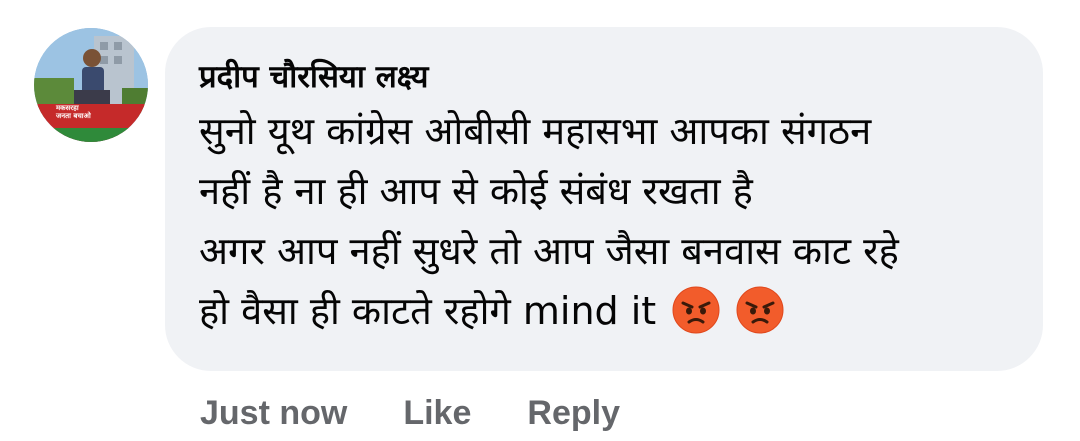 This screenshot has width=1080, height=441. Describe the element at coordinates (67, 108) in the screenshot. I see `avatar-caption-line: मकसरहा` at that location.